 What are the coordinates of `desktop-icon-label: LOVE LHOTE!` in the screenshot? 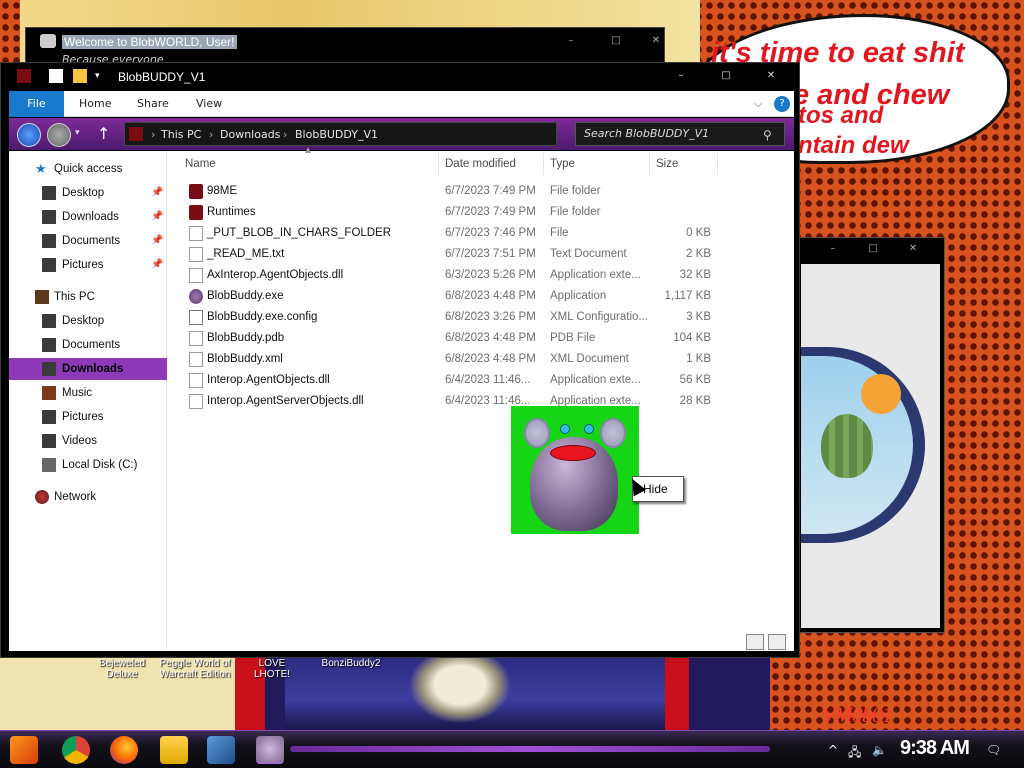 It's located at (272, 669).